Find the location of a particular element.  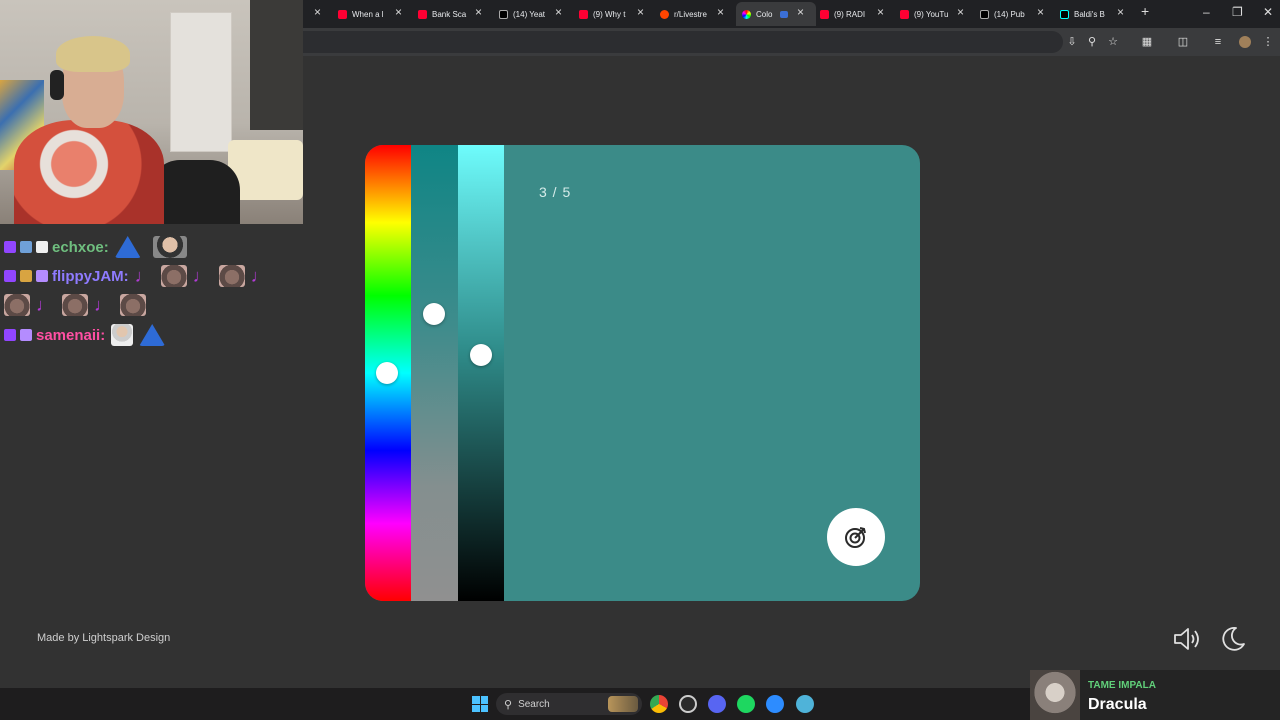

search-icon: ⚲ is located at coordinates (508, 704).